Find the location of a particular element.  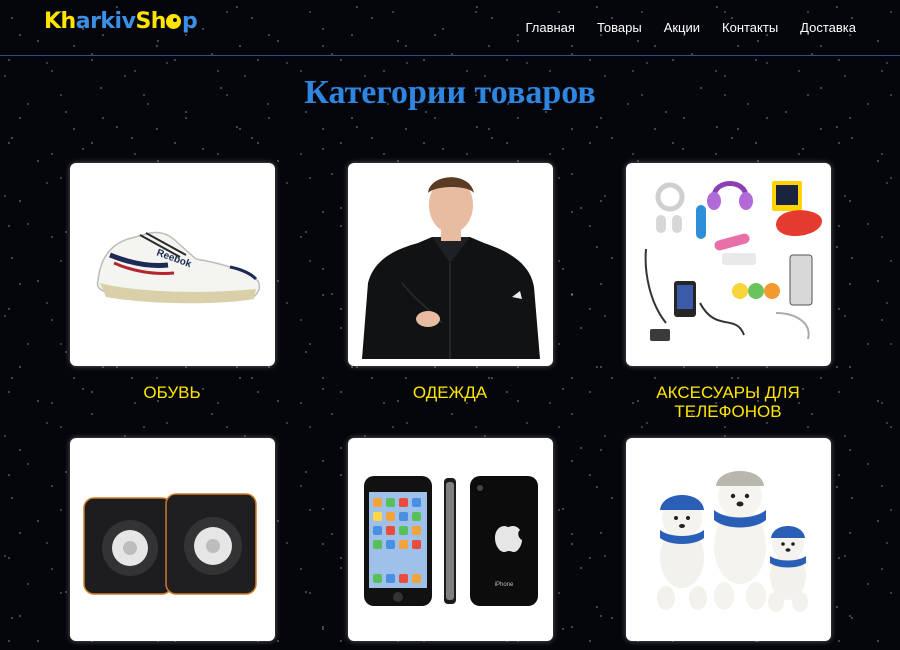

smartphone-image: iPhone is located at coordinates (451, 541).